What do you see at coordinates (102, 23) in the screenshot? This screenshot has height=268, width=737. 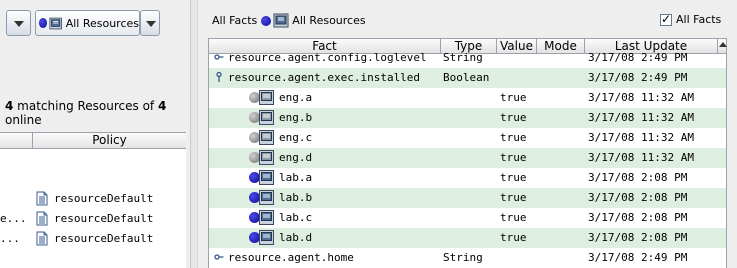 I see `resource-filter-label: All Resources` at bounding box center [102, 23].